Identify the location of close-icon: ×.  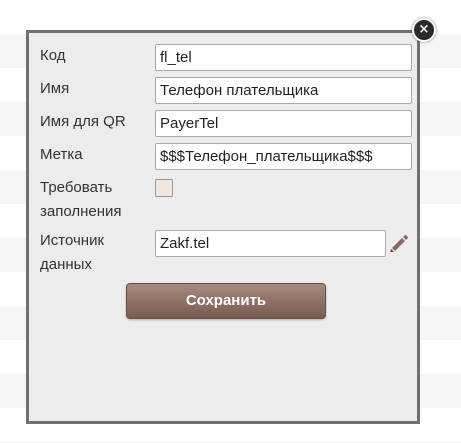
(424, 30).